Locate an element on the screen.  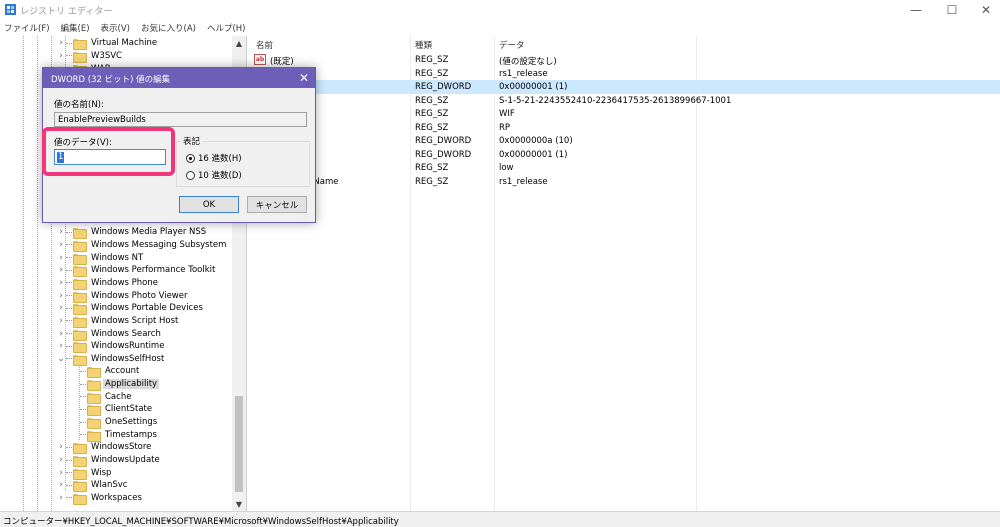
tree-item: Applicability is located at coordinates (115, 385).